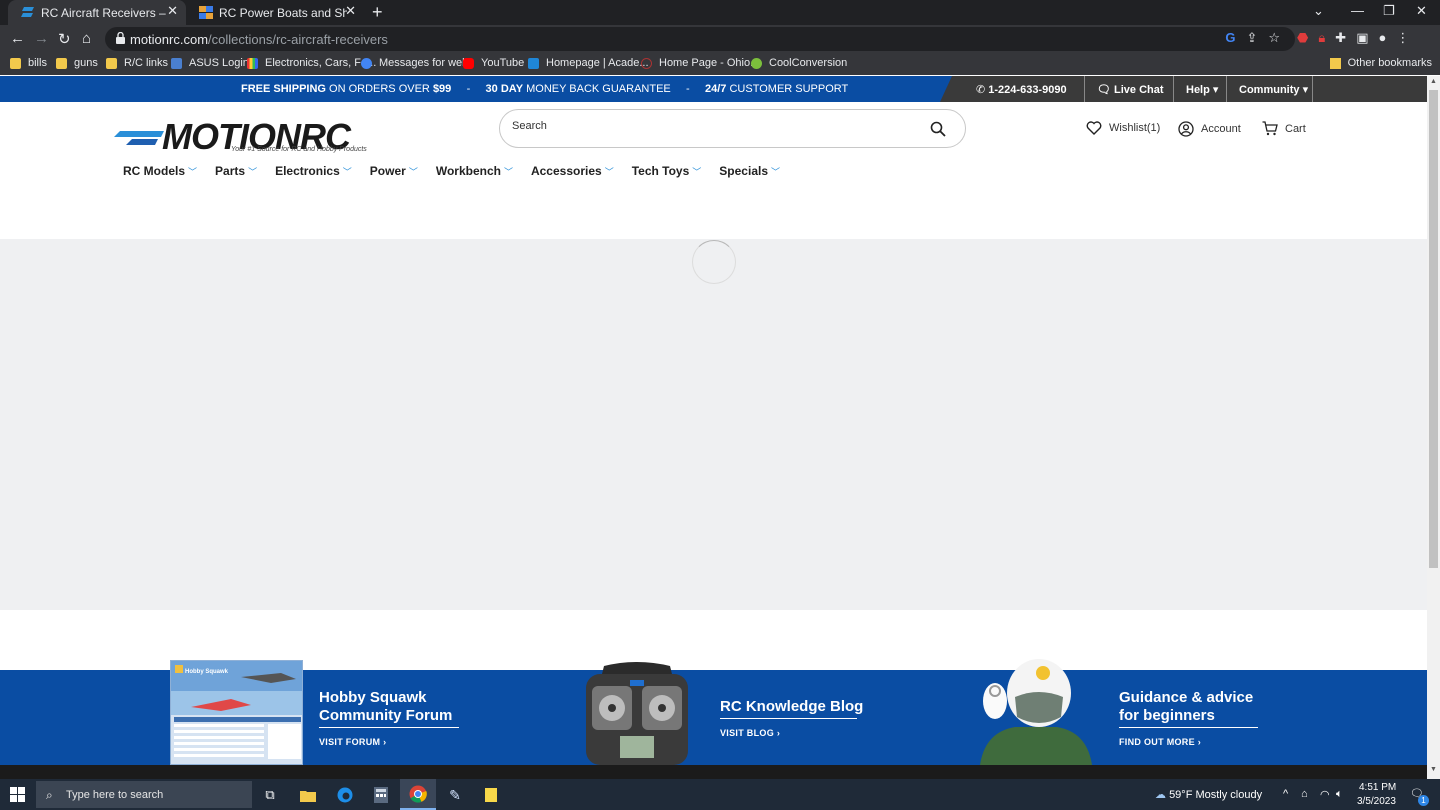 The image size is (1440, 810). Describe the element at coordinates (1130, 89) in the screenshot. I see `live-chat-link: 🗨︎ Live Chat` at that location.